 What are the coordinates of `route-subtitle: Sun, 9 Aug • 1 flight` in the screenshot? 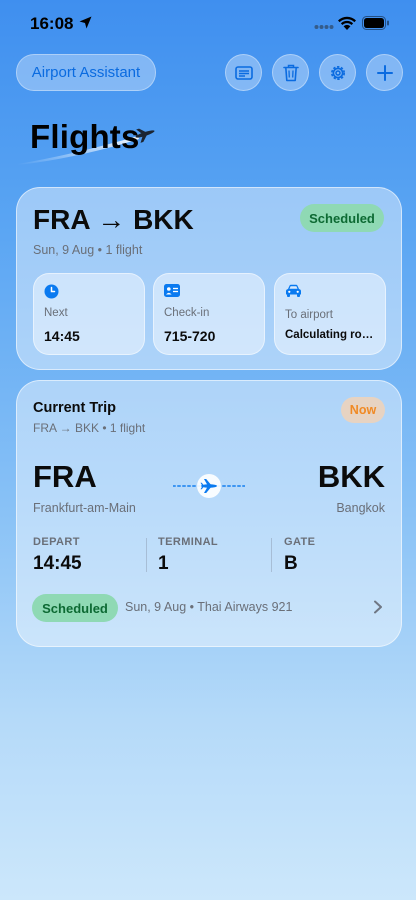 It's located at (88, 250).